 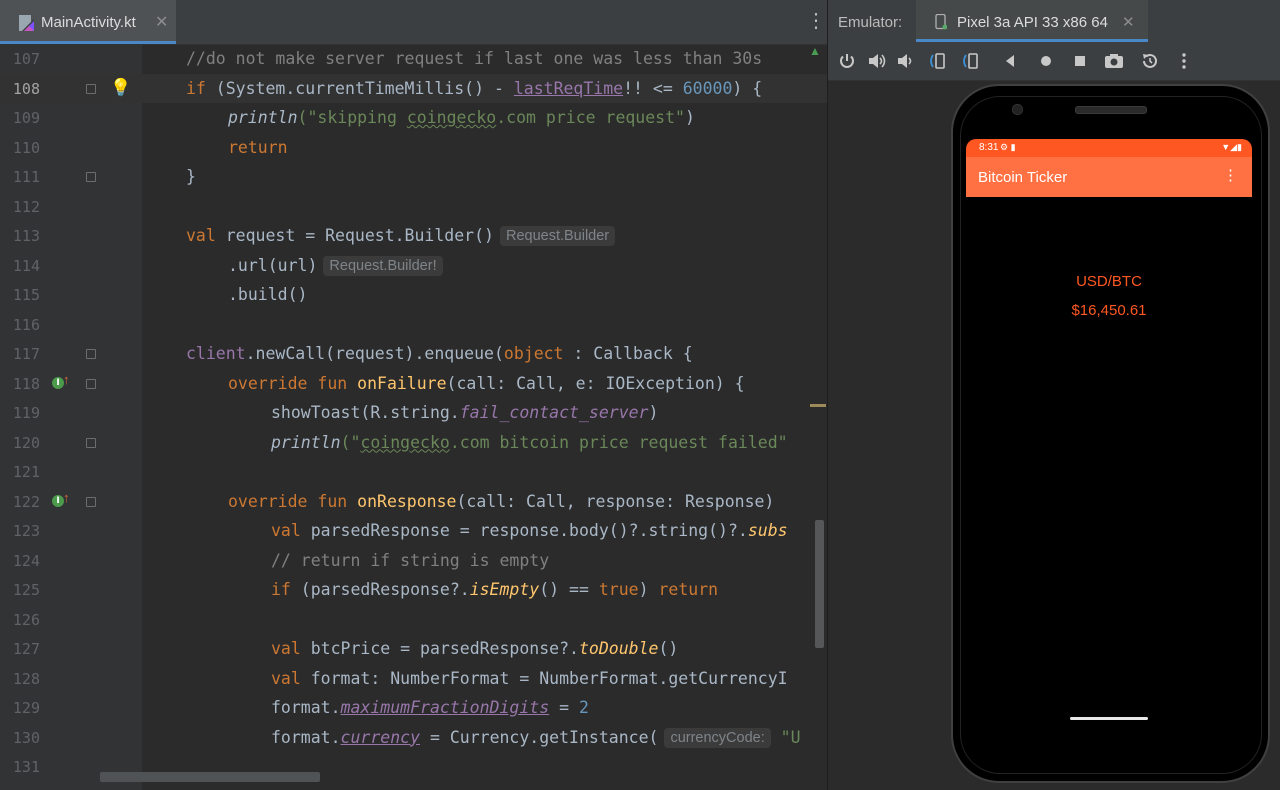 I want to click on home-button, so click(x=1047, y=61).